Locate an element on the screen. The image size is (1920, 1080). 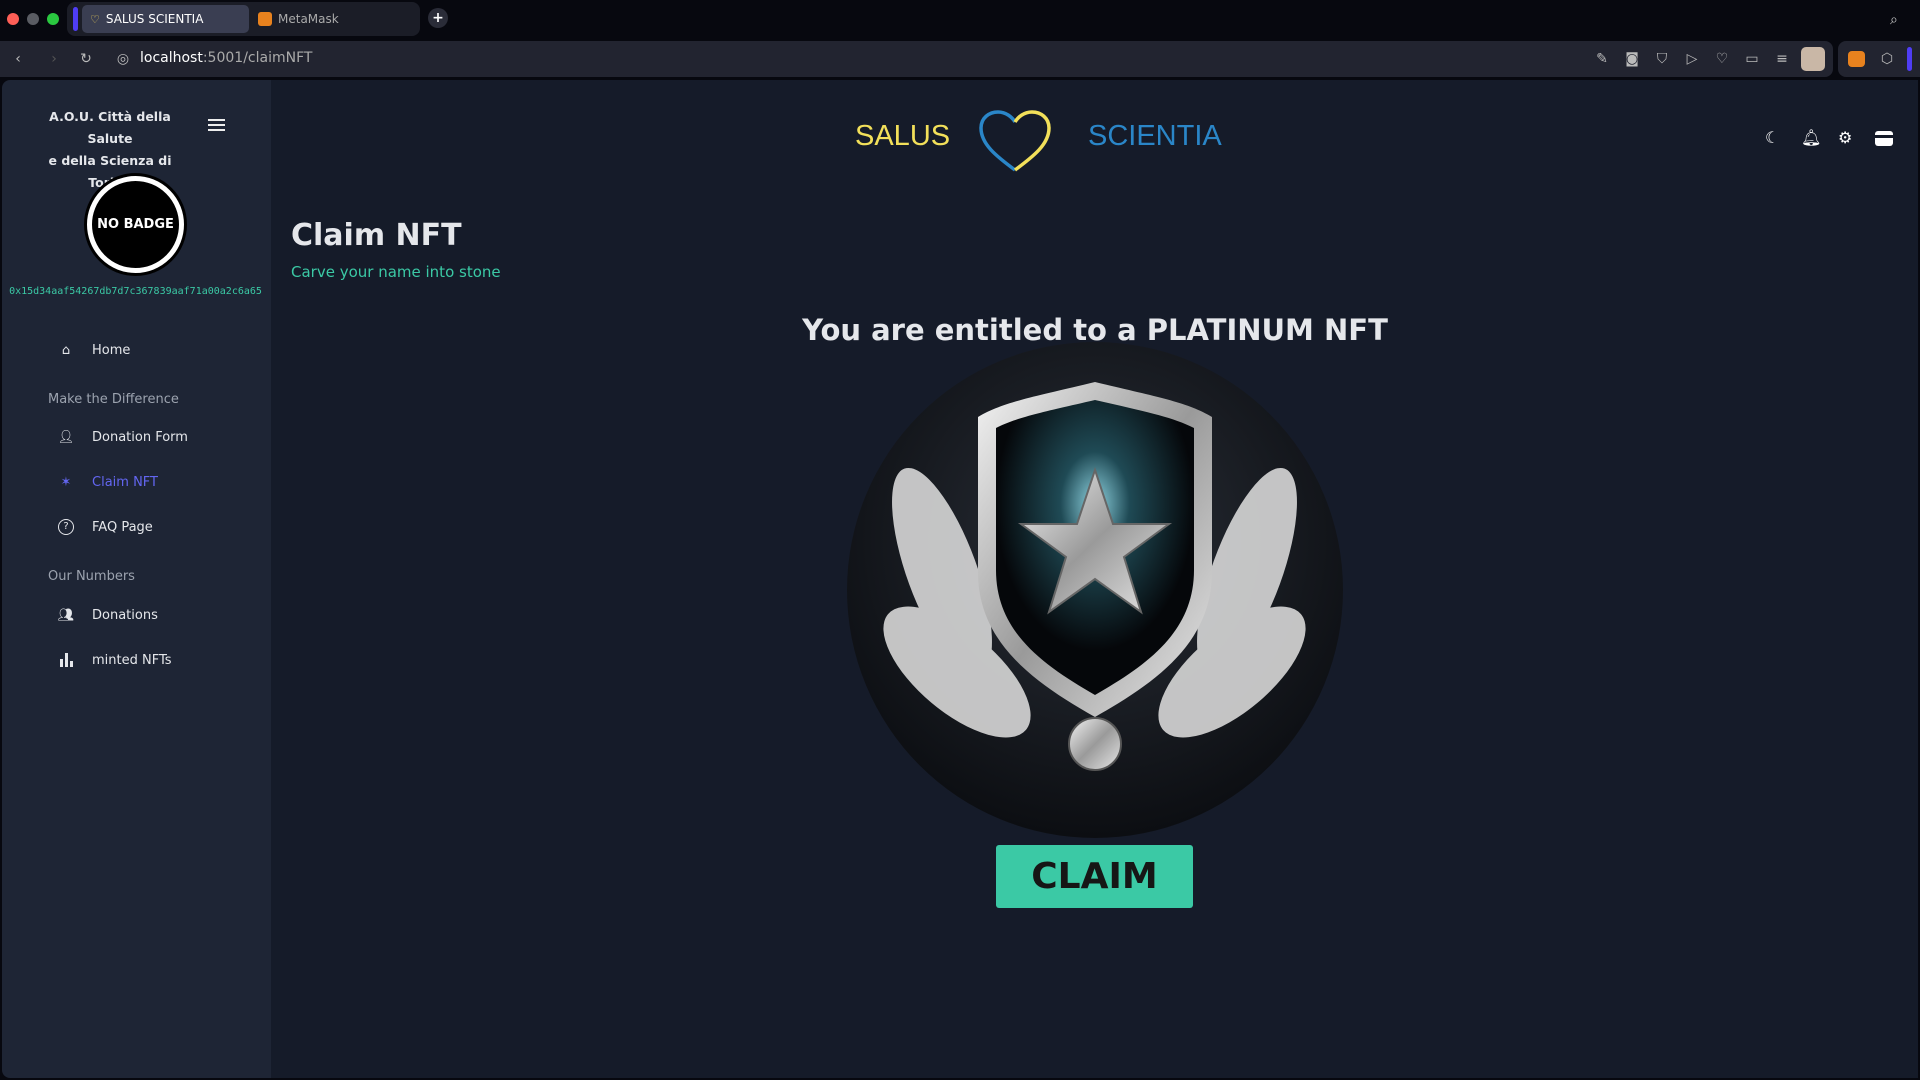
gear-icon: ⚙ is located at coordinates (1848, 138).